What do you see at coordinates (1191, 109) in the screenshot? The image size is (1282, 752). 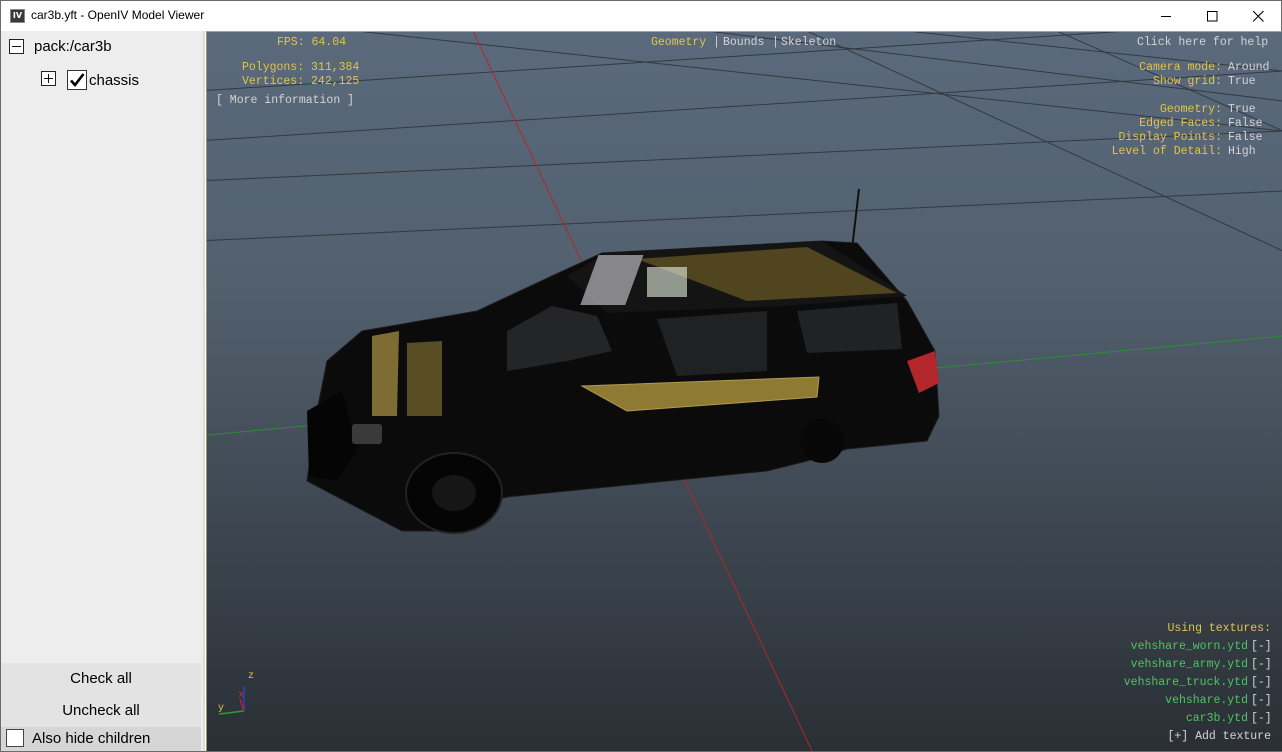 I see `geometry-label: Geometry:` at bounding box center [1191, 109].